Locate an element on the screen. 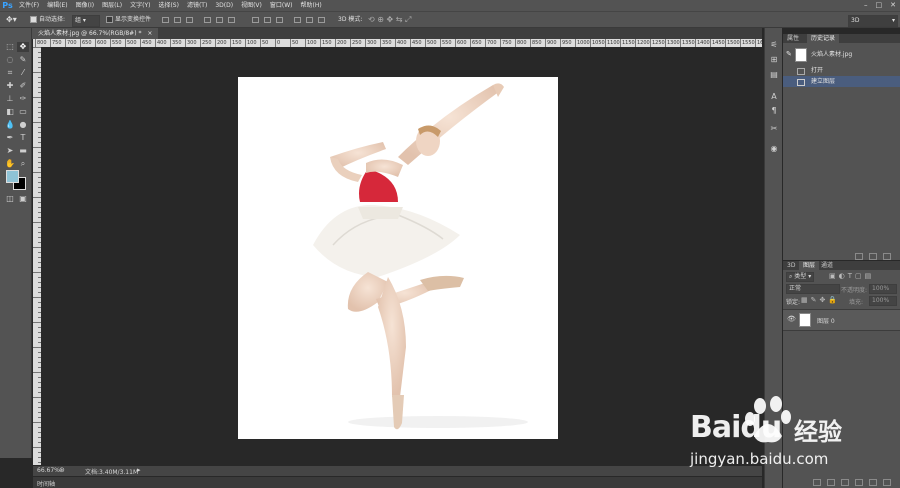  pen-tool-icon: ✒ is located at coordinates (10, 138).